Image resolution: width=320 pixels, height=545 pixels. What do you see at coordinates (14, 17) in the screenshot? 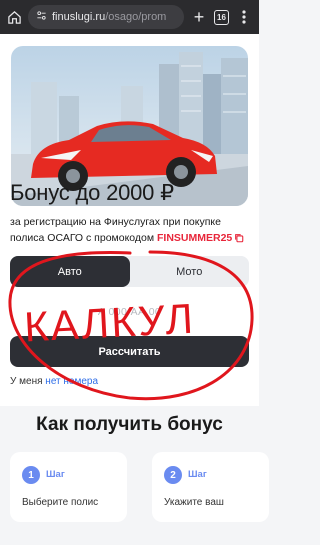
I see `home-icon` at bounding box center [14, 17].